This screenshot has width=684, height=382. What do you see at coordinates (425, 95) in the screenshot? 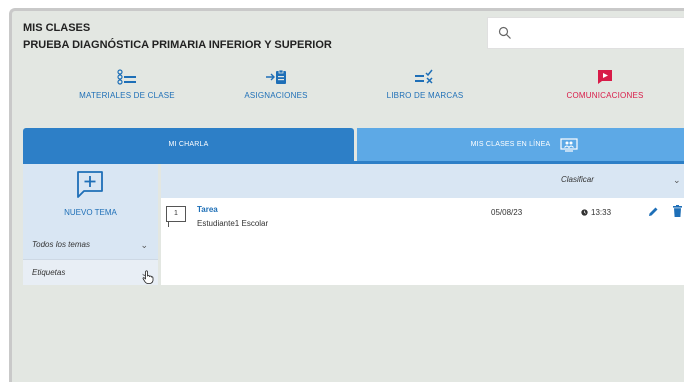
I see `nav-label: LIBRO DE MARCAS` at bounding box center [425, 95].